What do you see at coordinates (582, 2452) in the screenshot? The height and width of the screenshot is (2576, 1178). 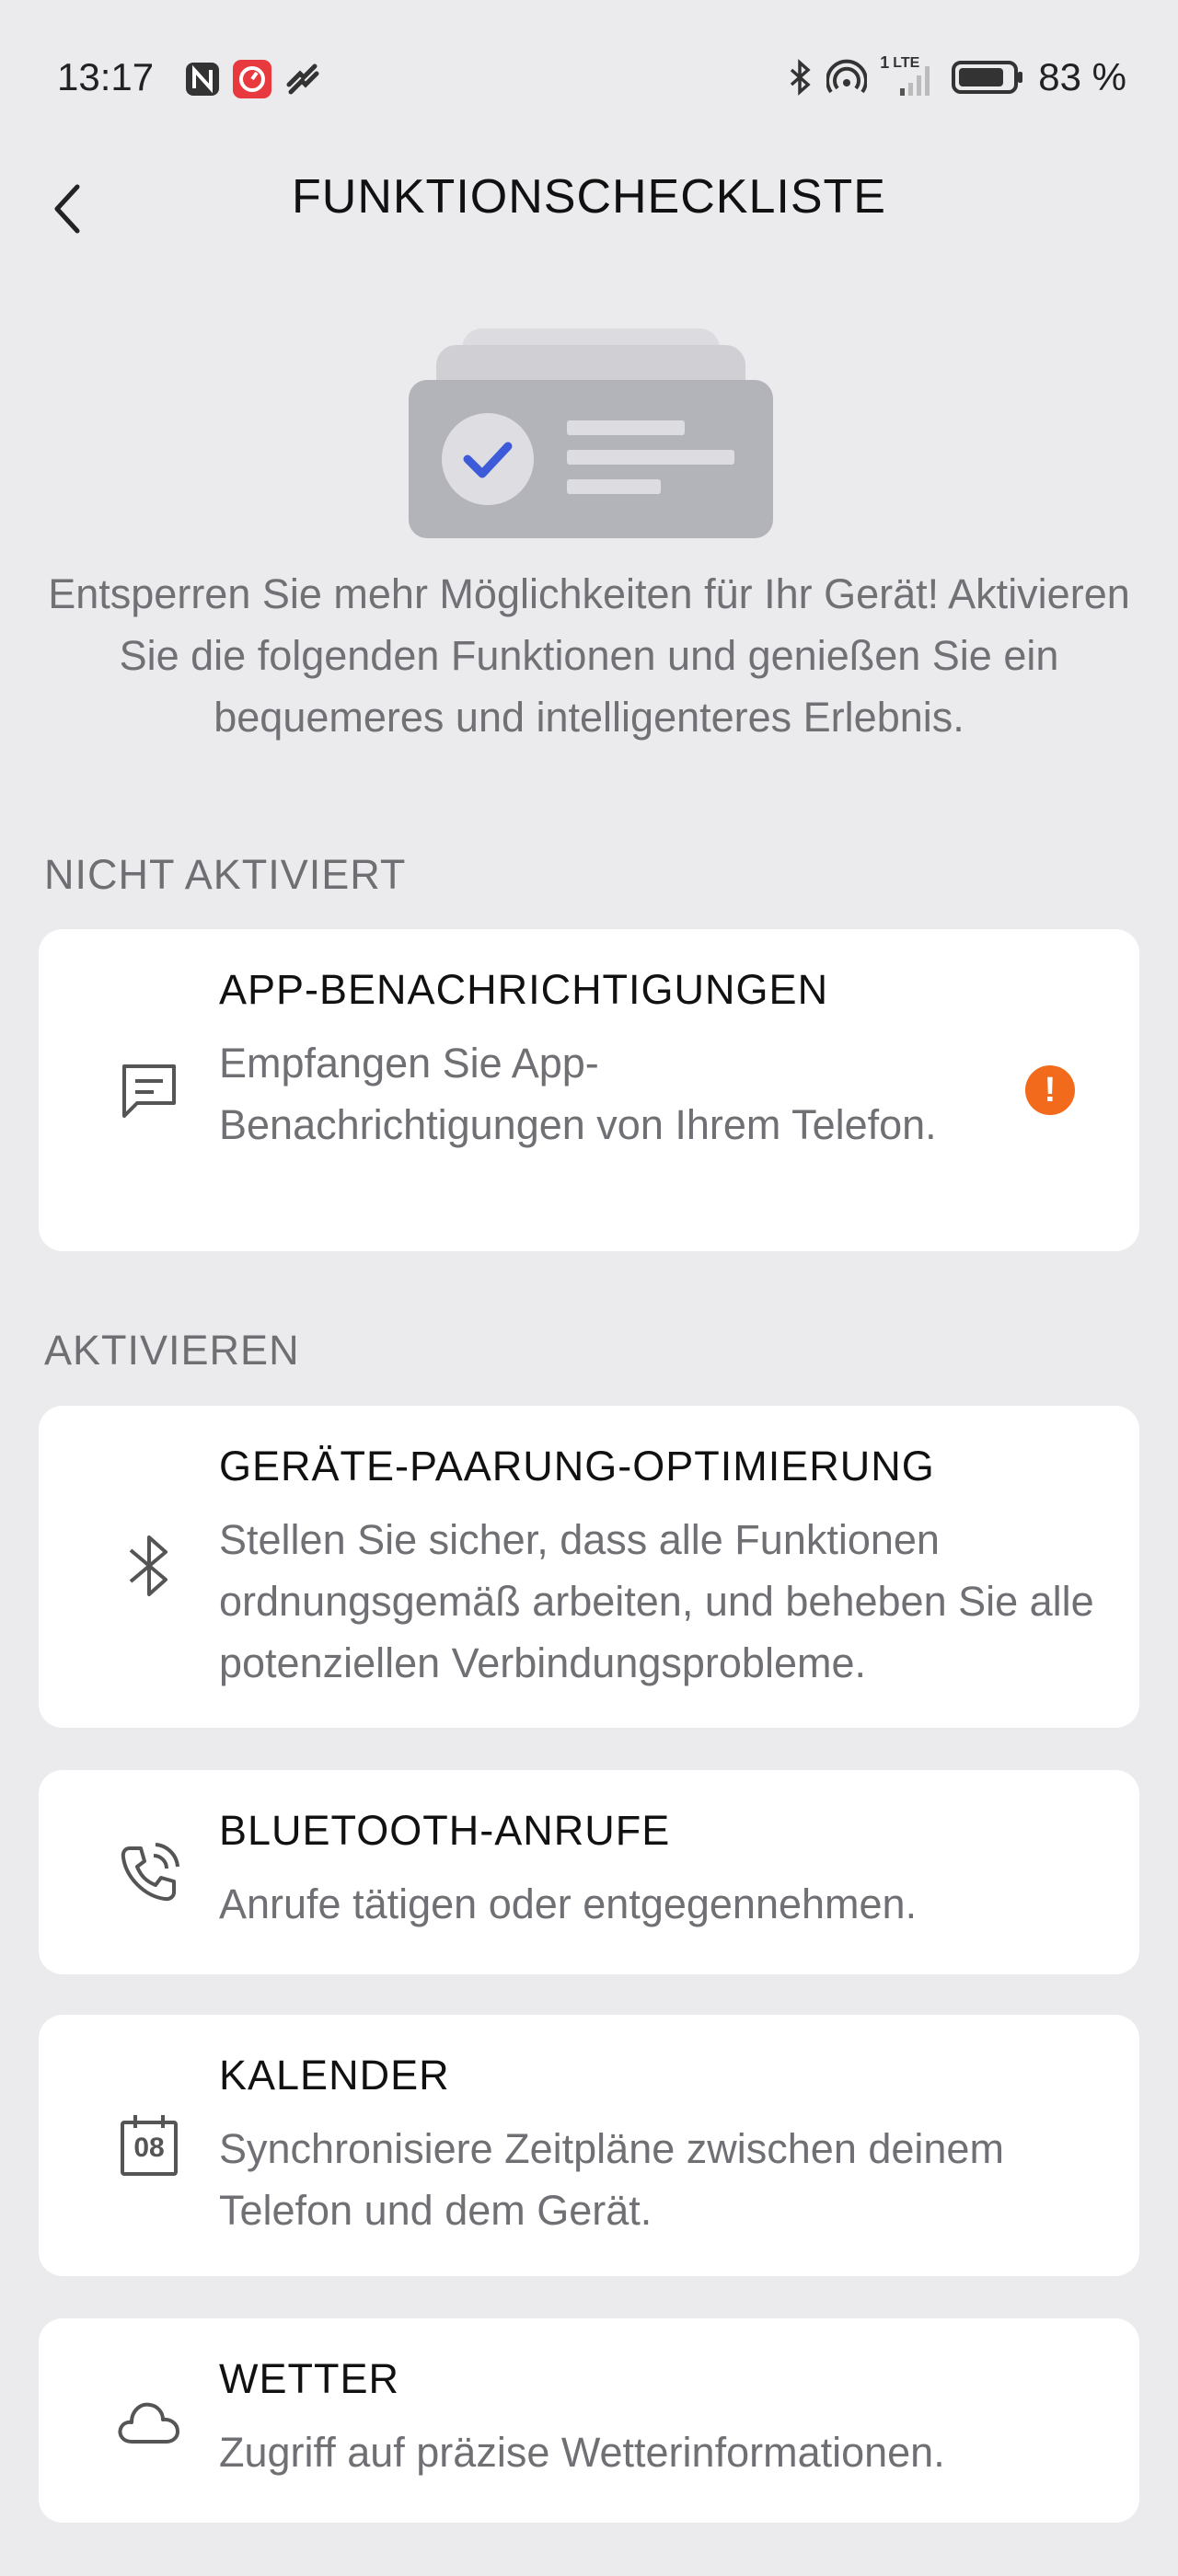 I see `feature-description: Zugriff auf präzise Wetterinformationen.` at bounding box center [582, 2452].